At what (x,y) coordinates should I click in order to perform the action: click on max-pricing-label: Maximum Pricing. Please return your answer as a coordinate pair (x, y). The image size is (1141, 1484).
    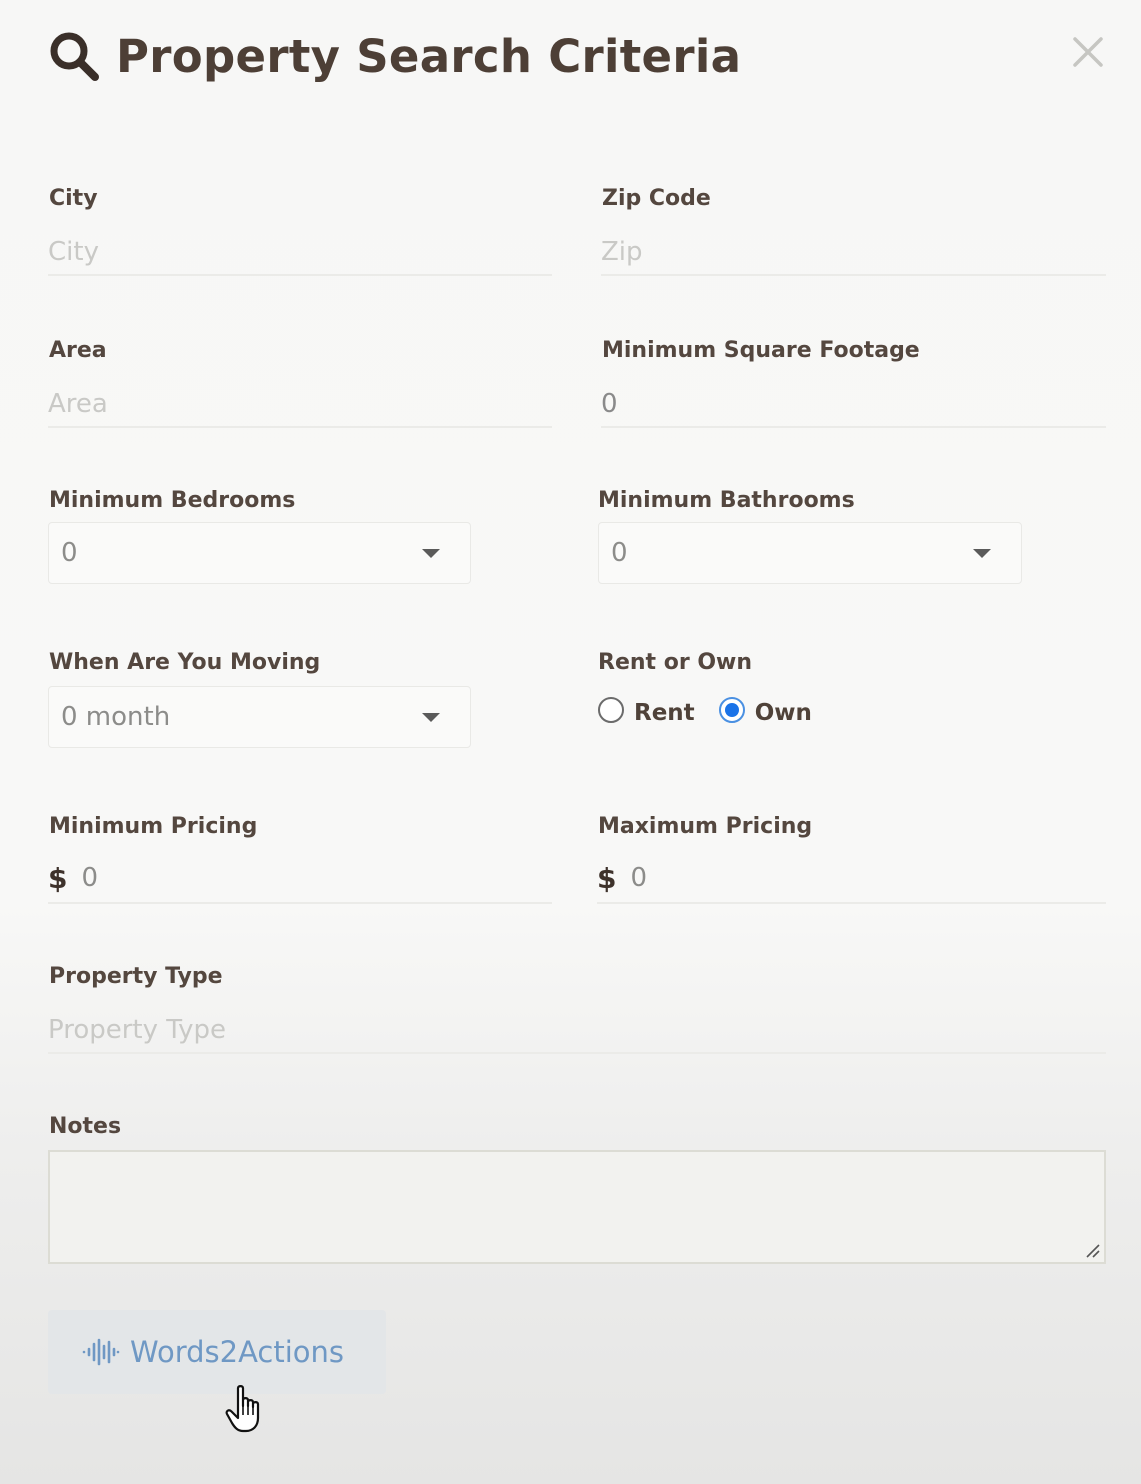
    Looking at the image, I should click on (705, 826).